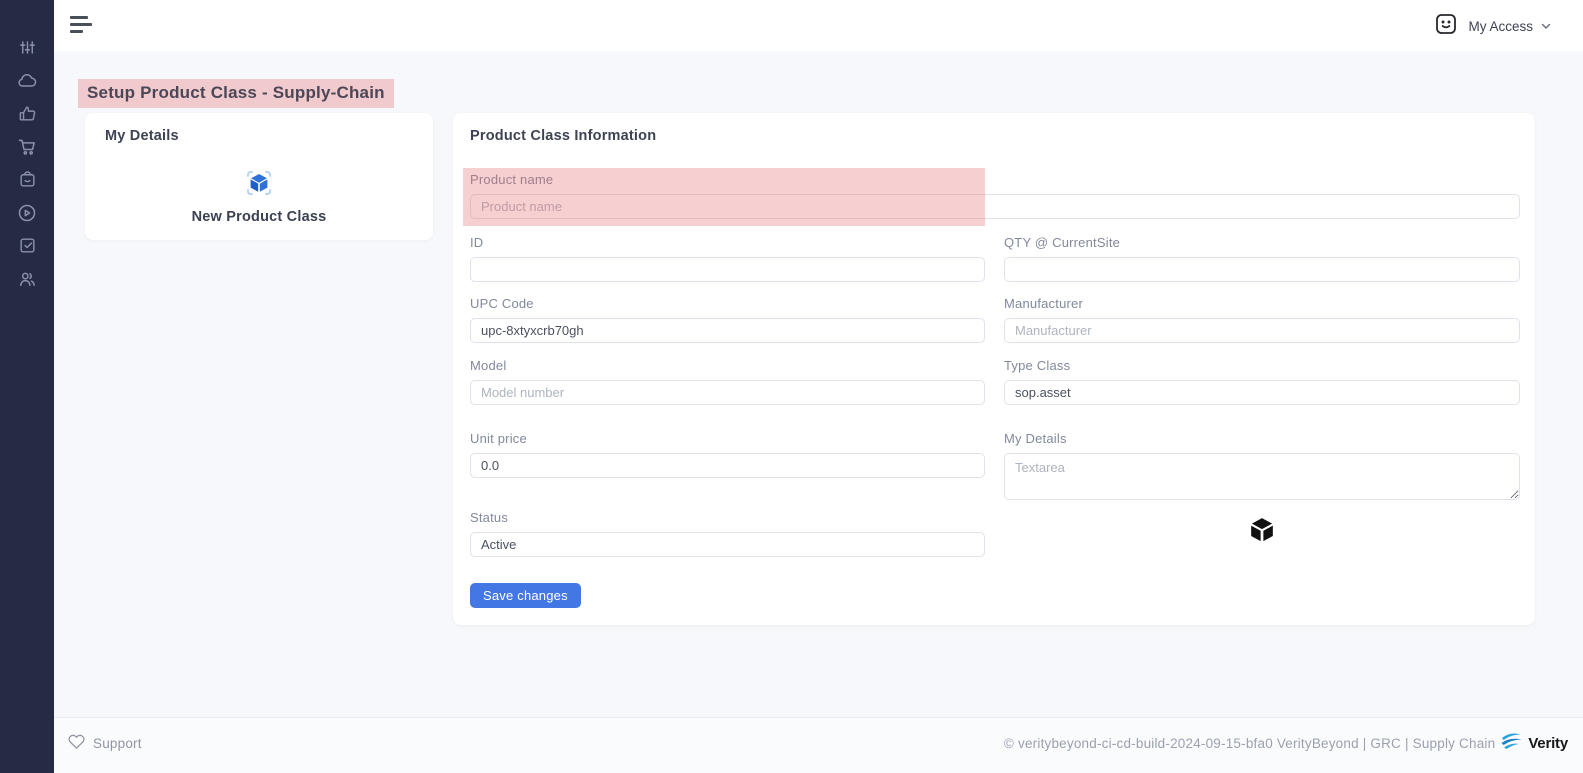  Describe the element at coordinates (1500, 26) in the screenshot. I see `my-access-label: My Access` at that location.